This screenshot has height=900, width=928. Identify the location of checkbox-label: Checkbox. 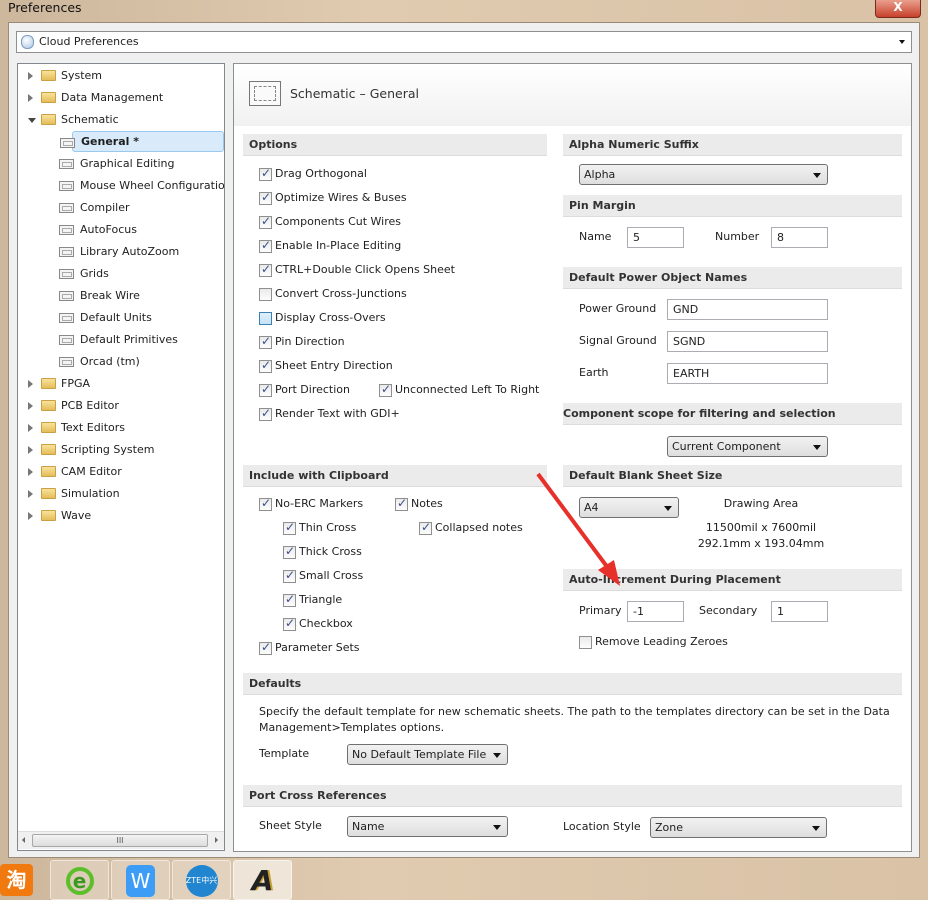
(326, 623).